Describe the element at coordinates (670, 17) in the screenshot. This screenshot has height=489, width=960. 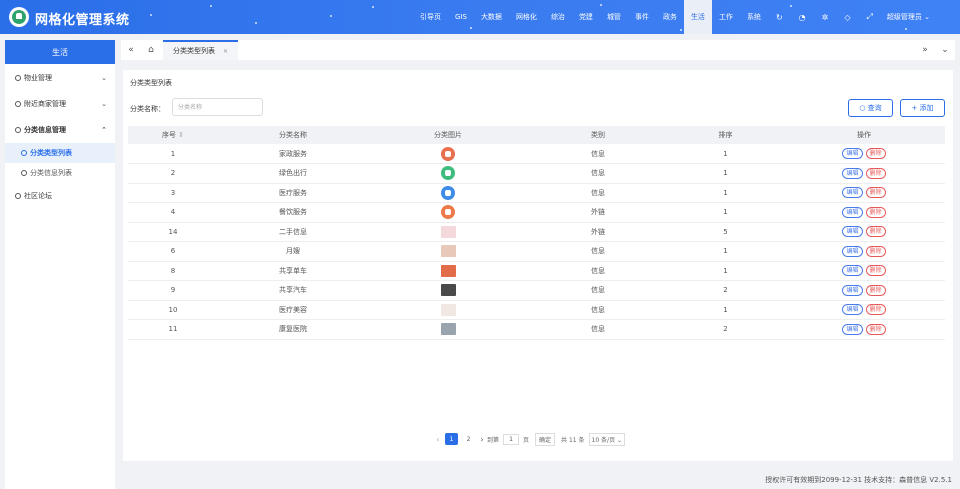
I see `nav-item-government: 政务` at that location.